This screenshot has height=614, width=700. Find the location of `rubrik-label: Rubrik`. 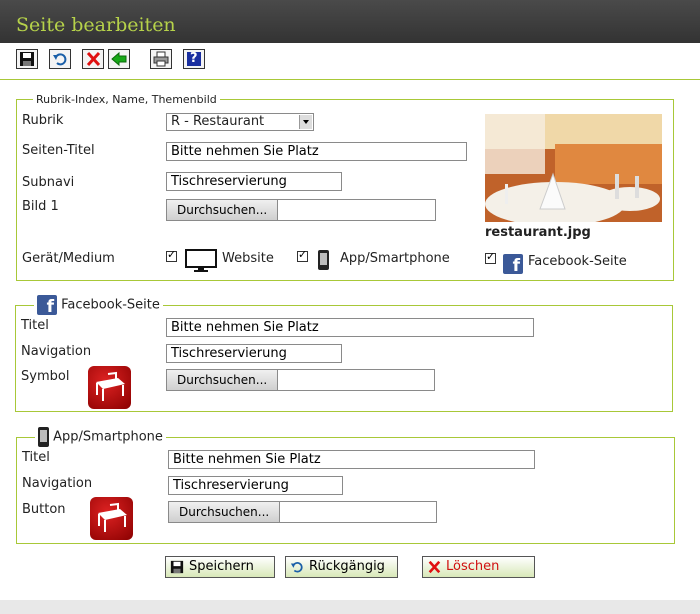

rubrik-label: Rubrik is located at coordinates (43, 120).